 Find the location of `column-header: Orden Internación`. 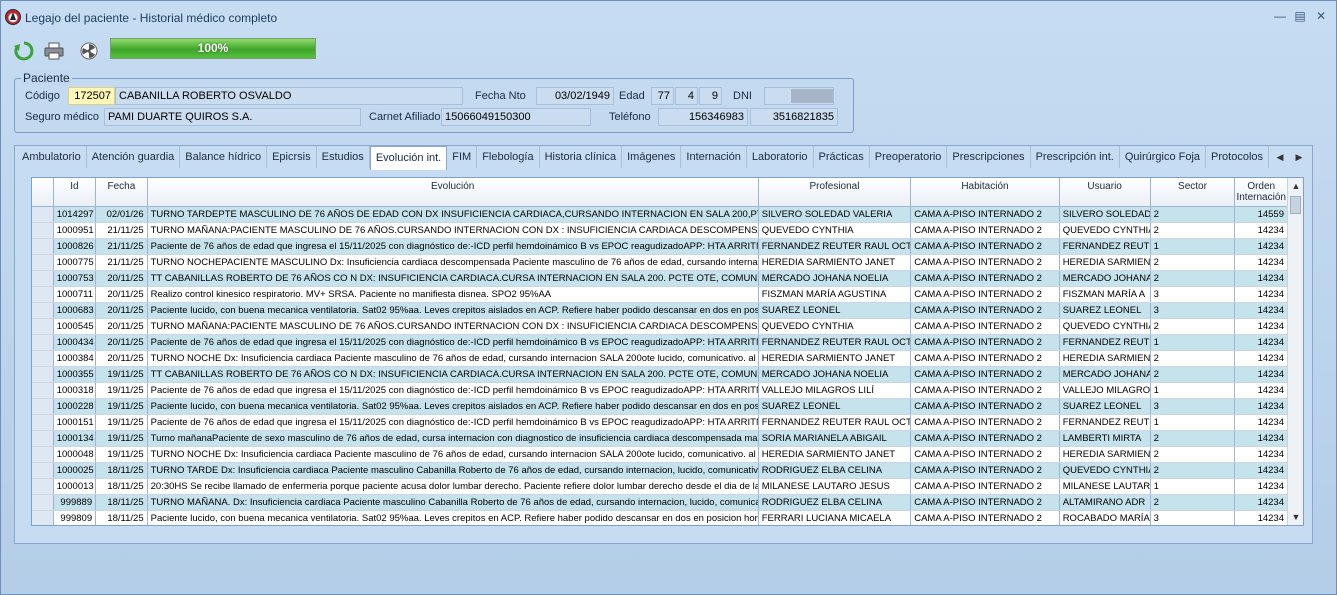

column-header: Orden Internación is located at coordinates (1261, 192).